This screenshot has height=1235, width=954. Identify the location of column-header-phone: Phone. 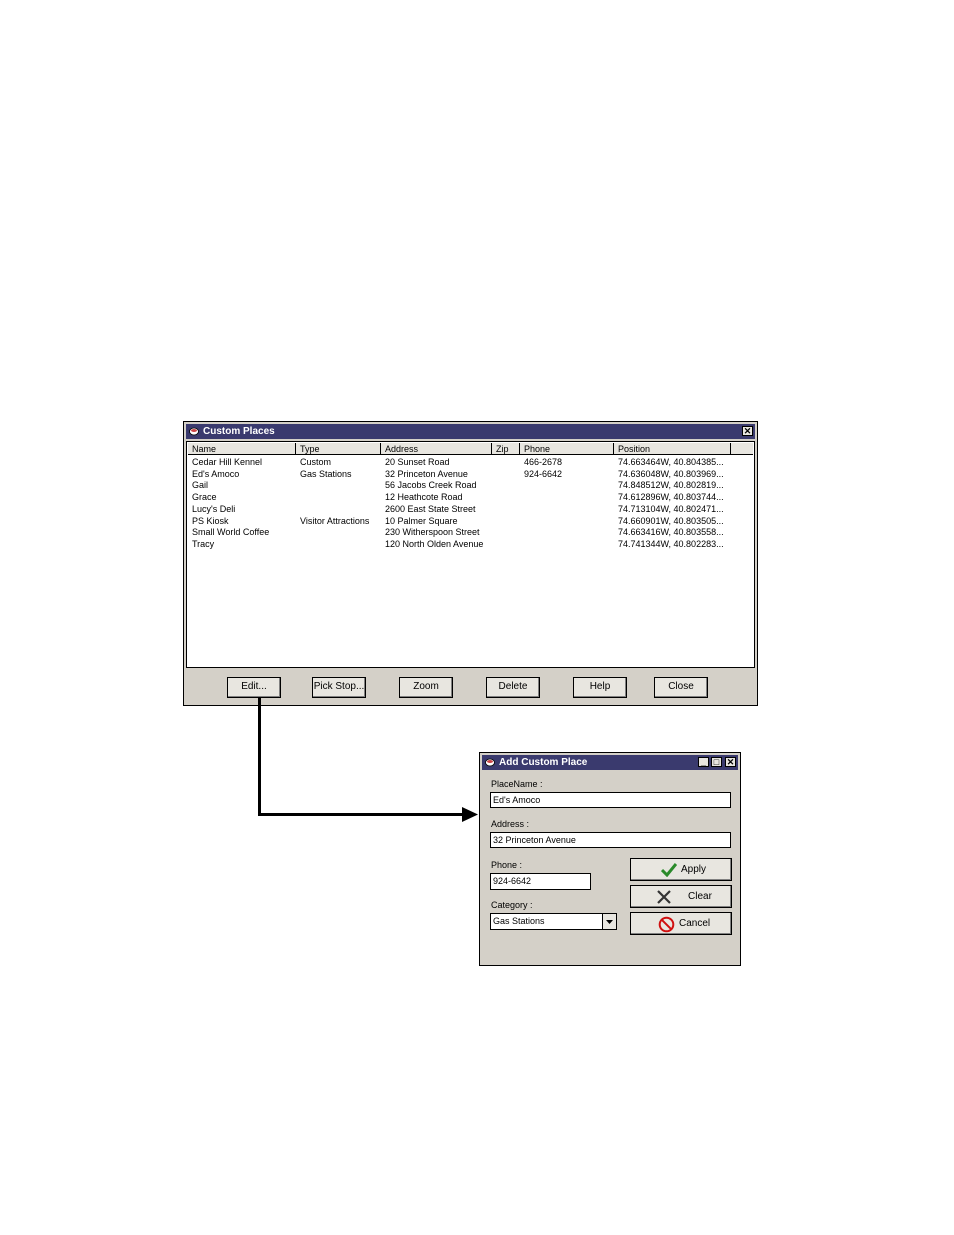
(567, 449).